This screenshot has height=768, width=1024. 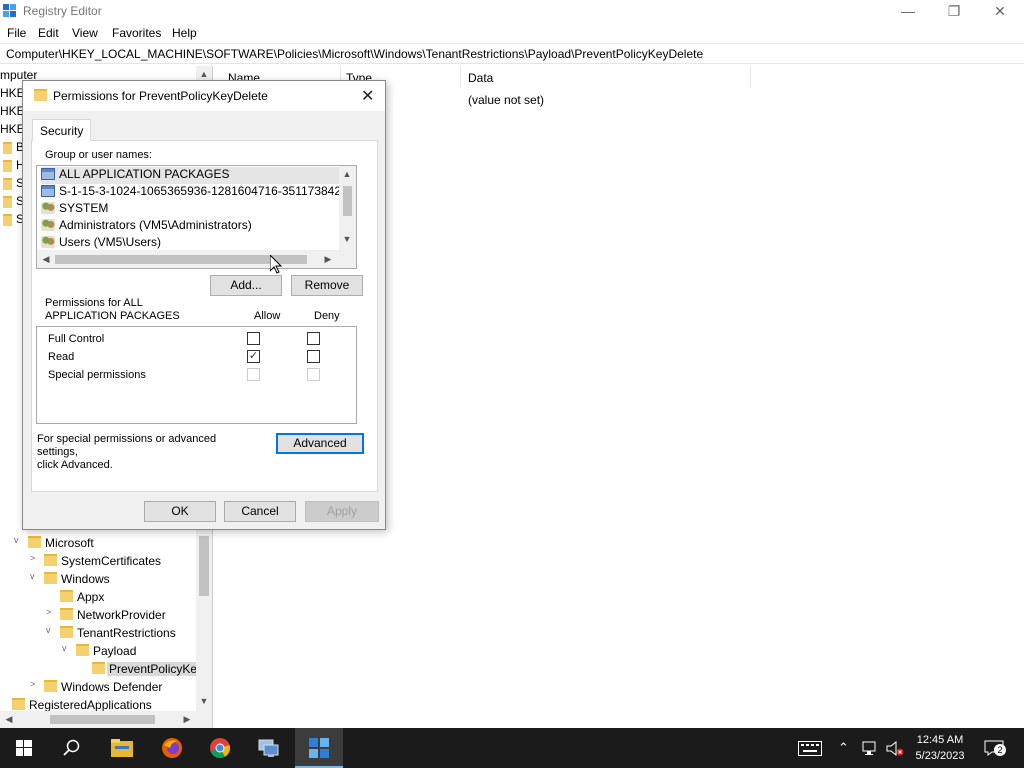 I want to click on user-name: SYSTEM, so click(x=84, y=208).